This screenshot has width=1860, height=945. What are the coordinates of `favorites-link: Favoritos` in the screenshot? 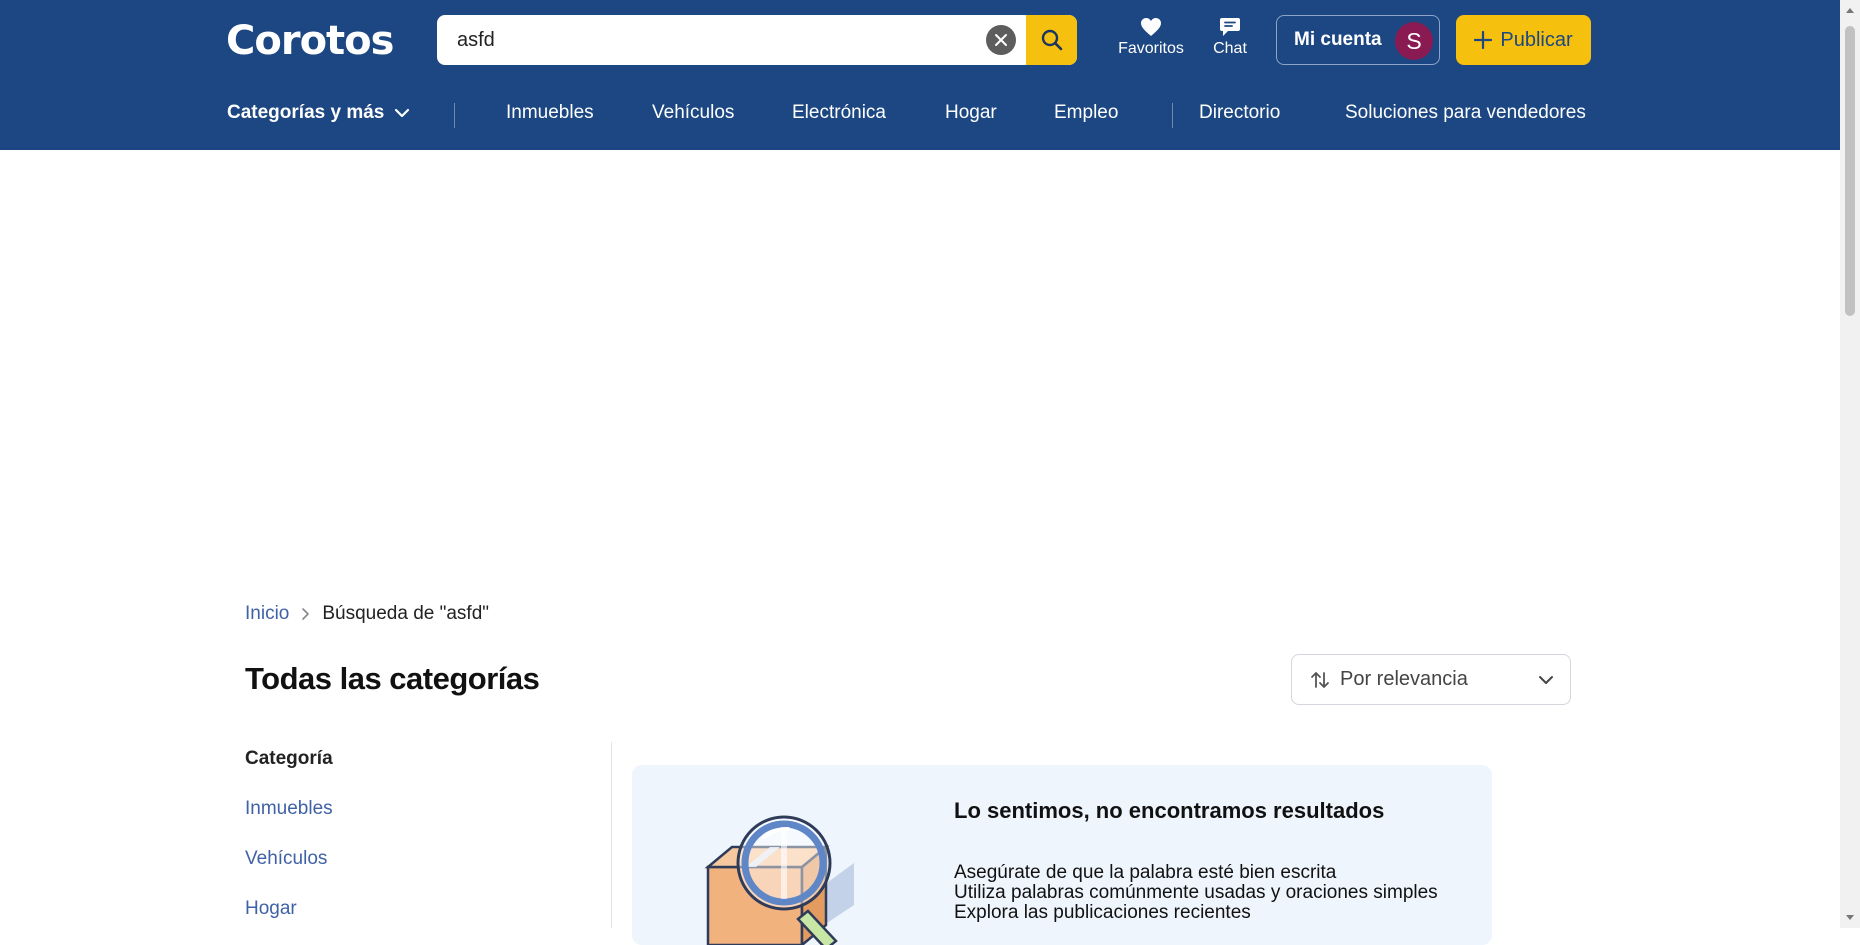 It's located at (1151, 36).